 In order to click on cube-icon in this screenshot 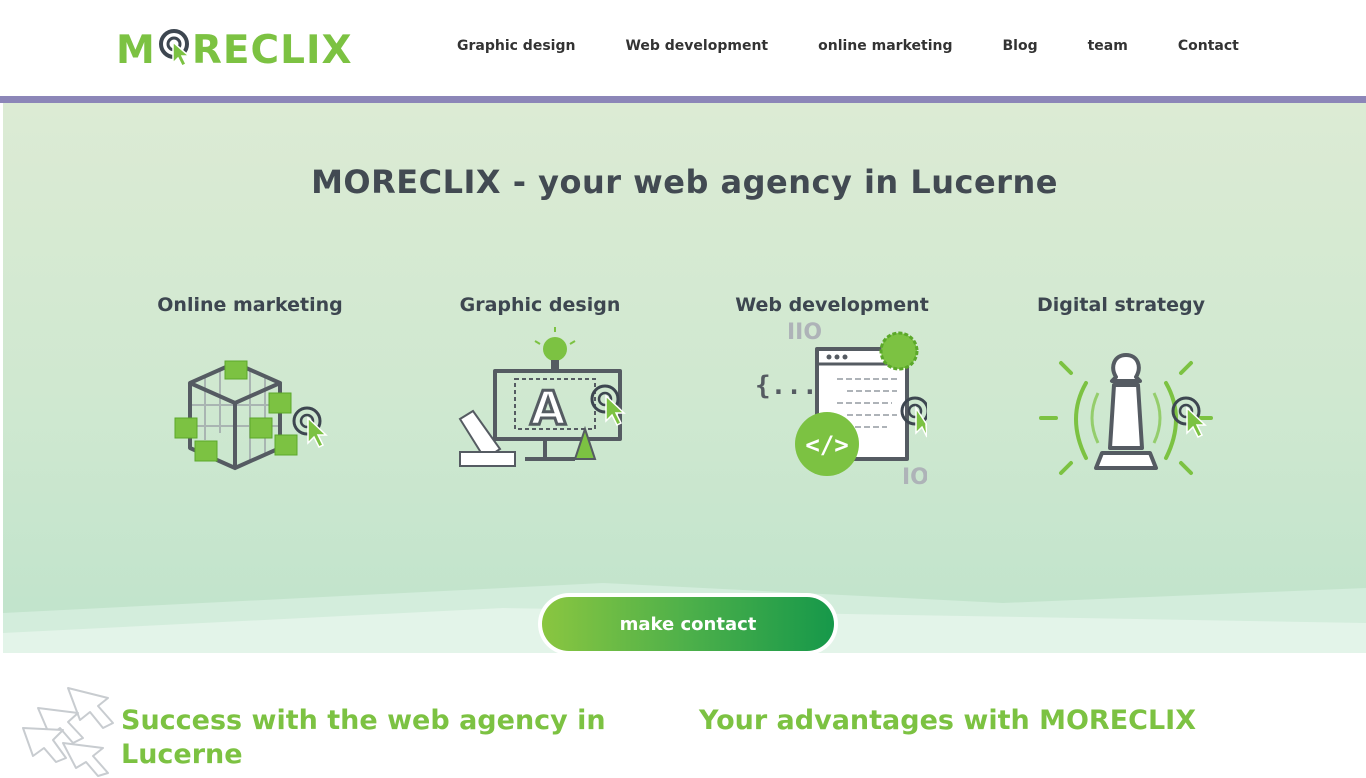, I will do `click(251, 415)`.